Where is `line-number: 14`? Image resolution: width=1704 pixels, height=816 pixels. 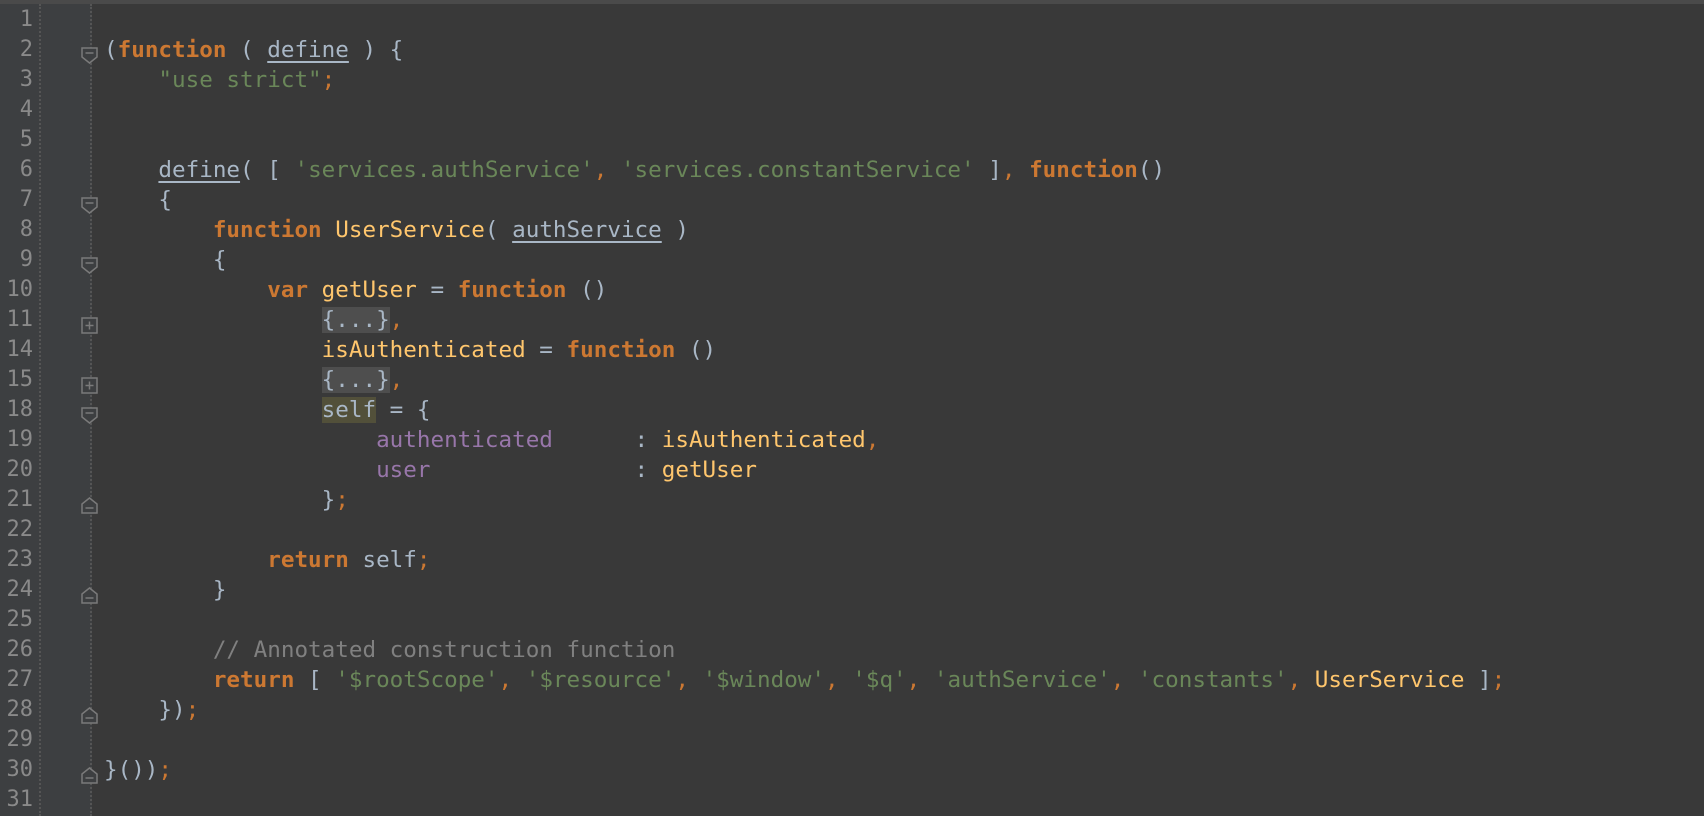 line-number: 14 is located at coordinates (17, 350).